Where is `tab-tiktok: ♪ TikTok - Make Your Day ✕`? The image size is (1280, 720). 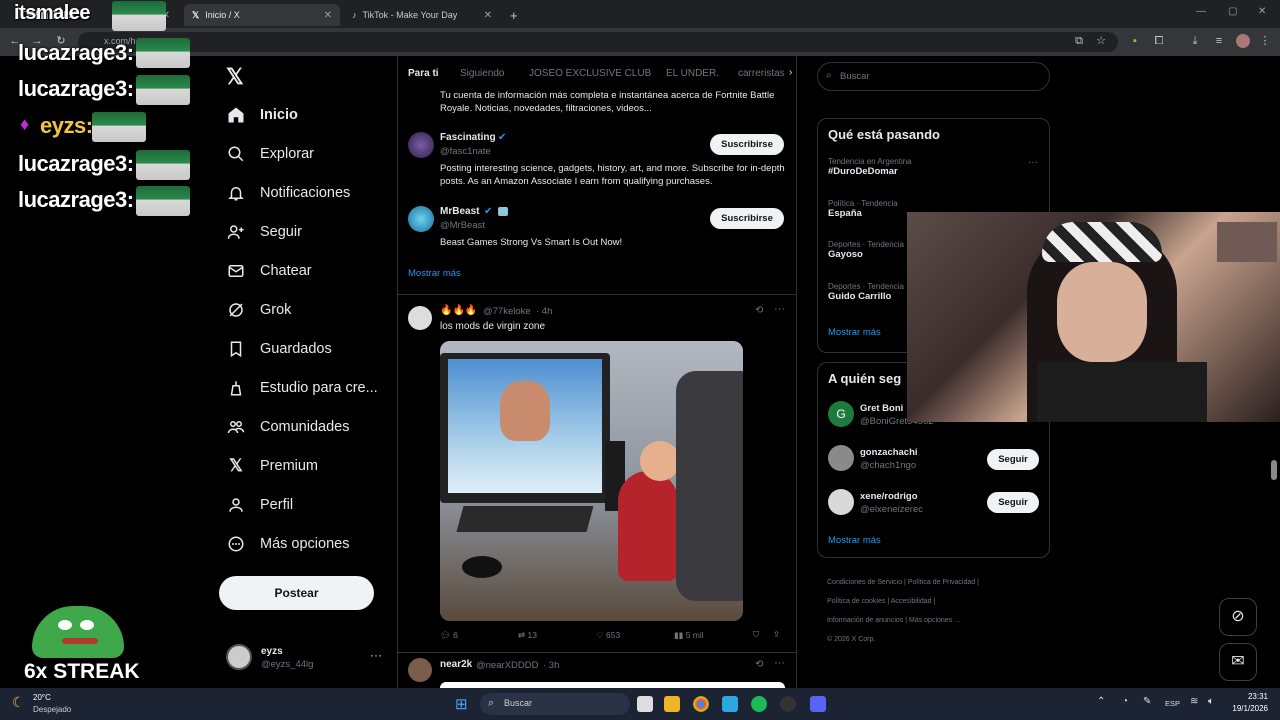 tab-tiktok: ♪ TikTok - Make Your Day ✕ is located at coordinates (422, 15).